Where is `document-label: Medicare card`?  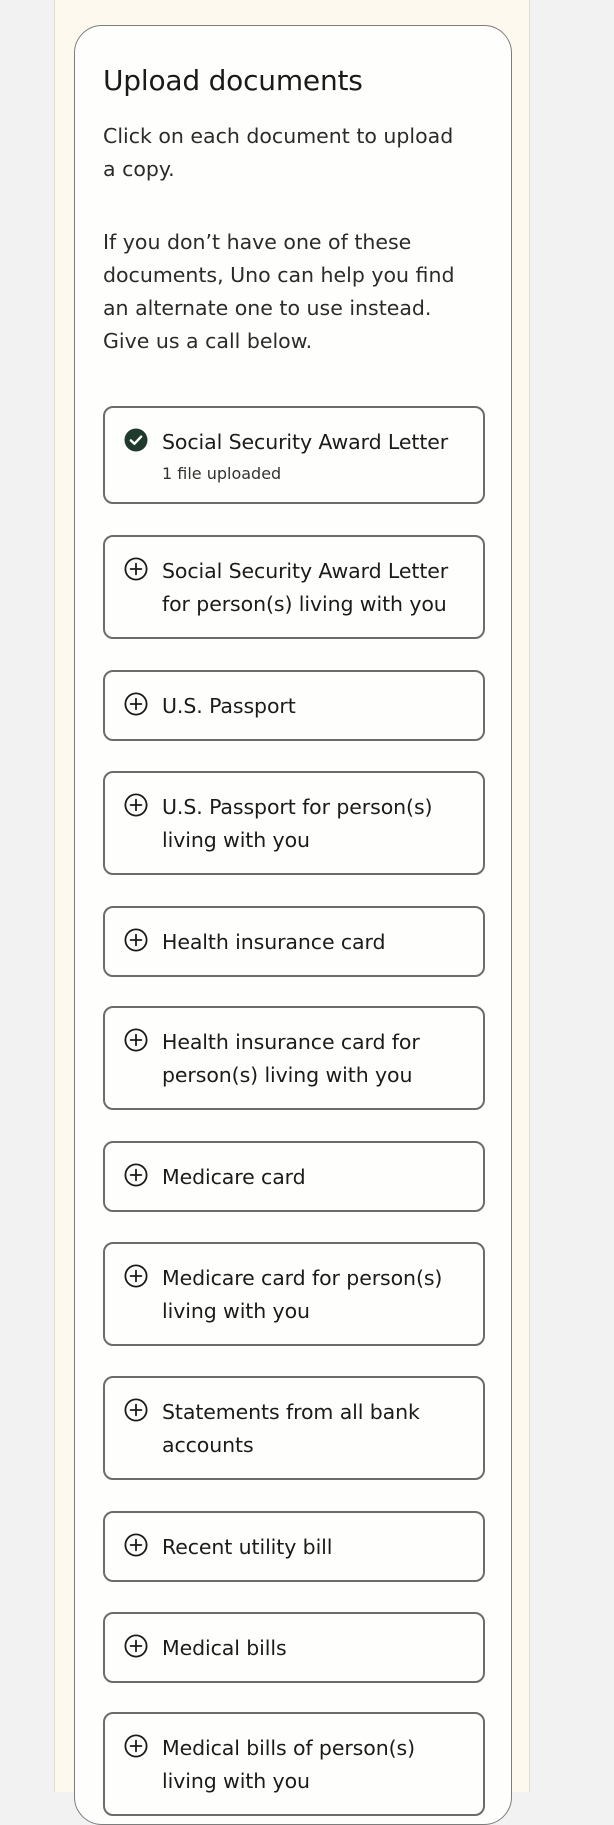 document-label: Medicare card is located at coordinates (234, 1177).